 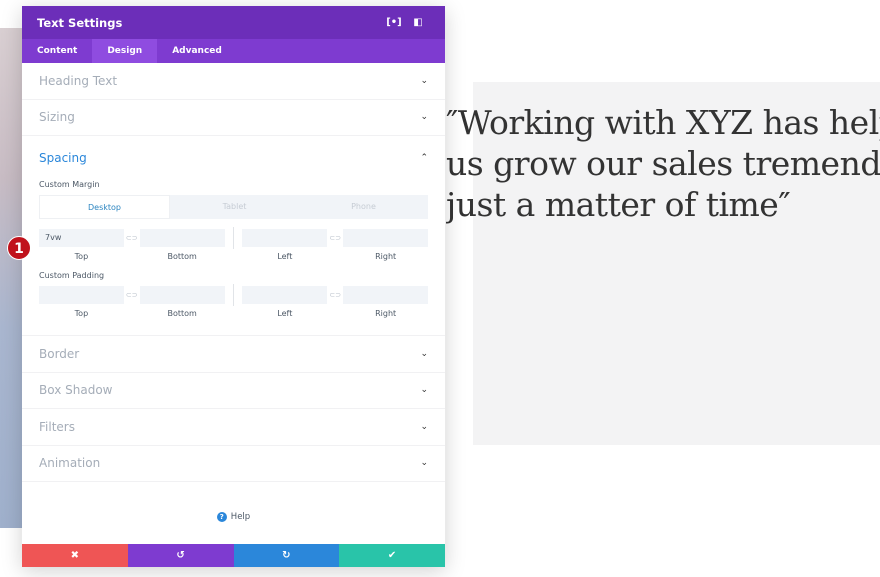 What do you see at coordinates (233, 427) in the screenshot?
I see `section-filters: Filters ⌄` at bounding box center [233, 427].